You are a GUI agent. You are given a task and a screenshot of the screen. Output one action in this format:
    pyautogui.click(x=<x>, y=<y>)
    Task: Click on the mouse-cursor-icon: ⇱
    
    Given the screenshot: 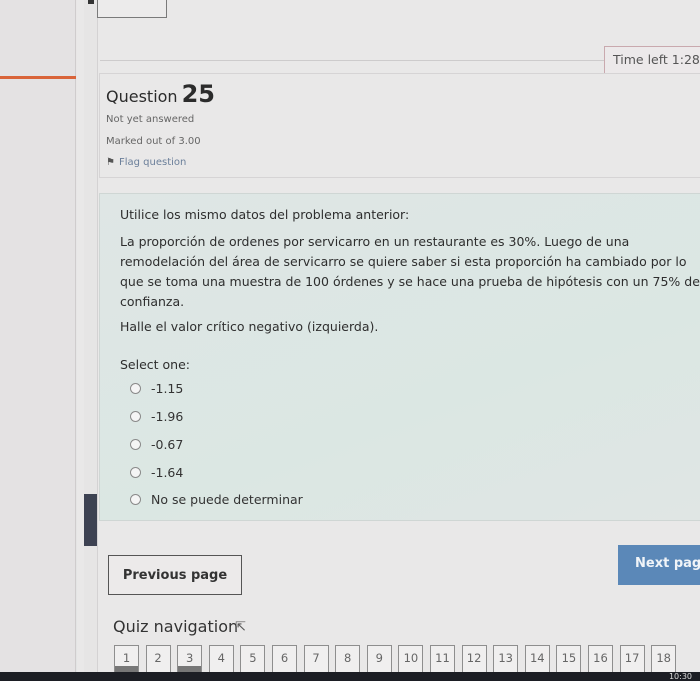 What is the action you would take?
    pyautogui.click(x=240, y=627)
    